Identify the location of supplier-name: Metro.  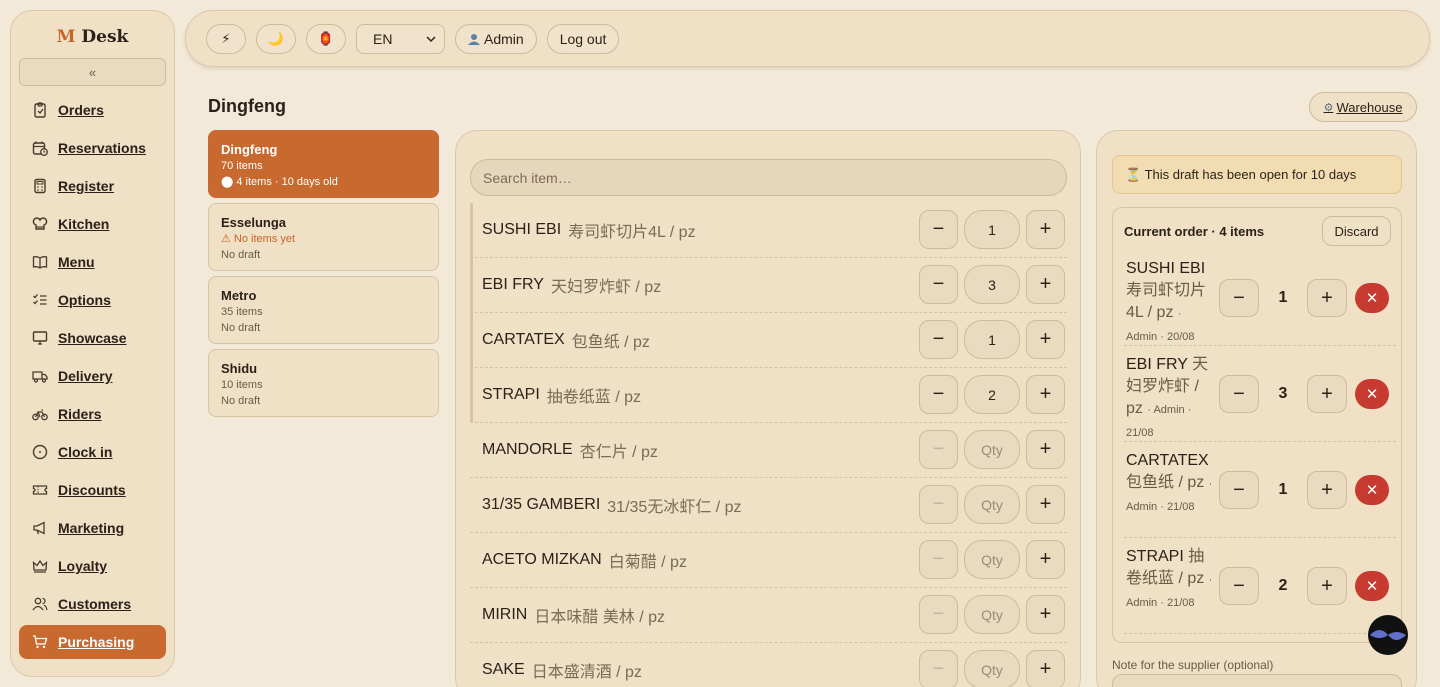
(239, 295).